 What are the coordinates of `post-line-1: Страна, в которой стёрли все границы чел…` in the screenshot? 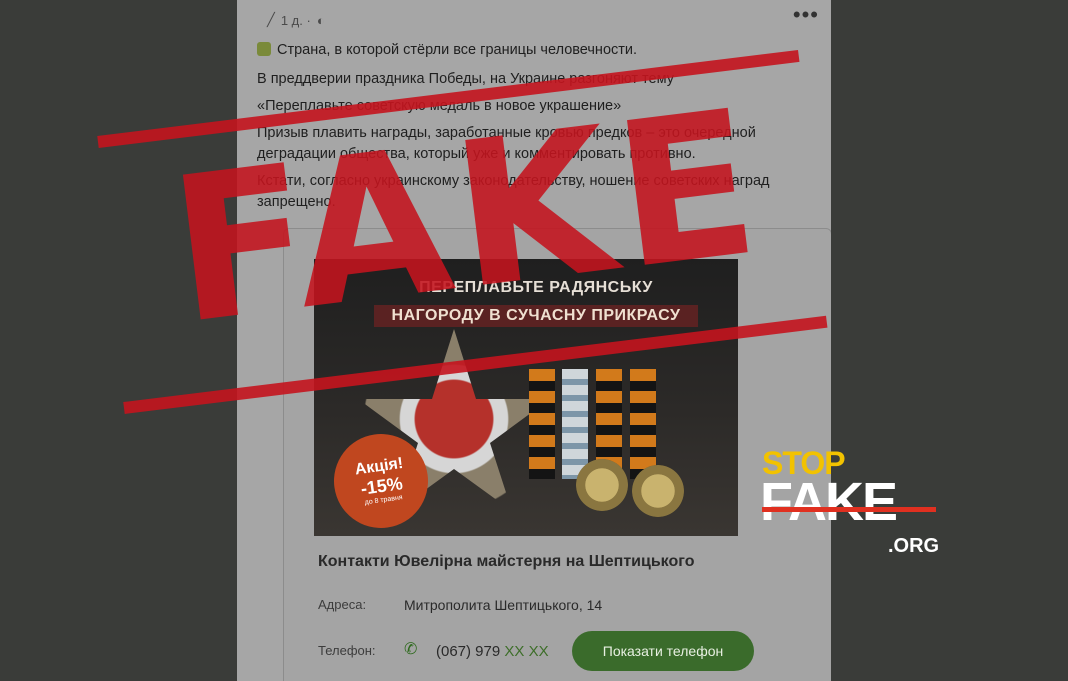 It's located at (457, 50).